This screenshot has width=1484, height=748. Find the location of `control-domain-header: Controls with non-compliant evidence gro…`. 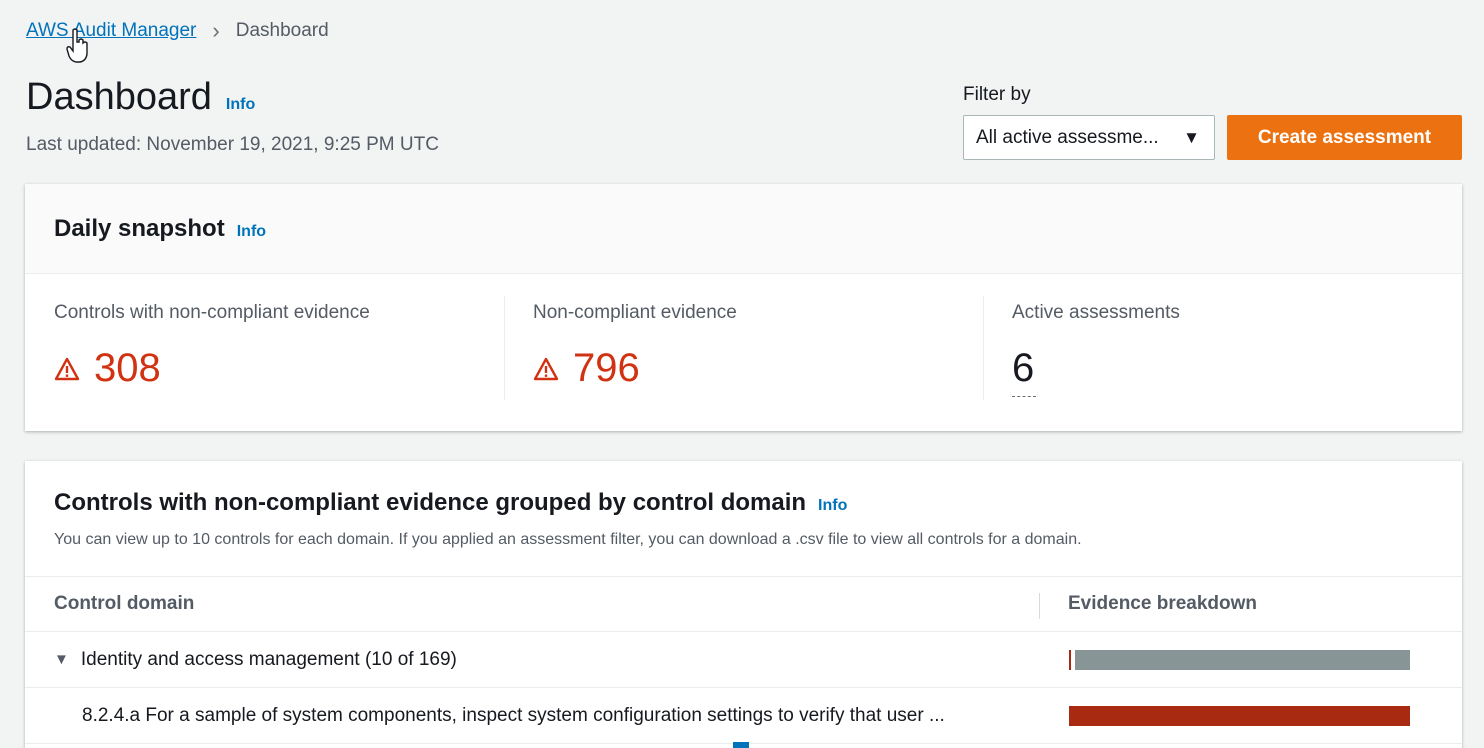

control-domain-header: Controls with non-compliant evidence gro… is located at coordinates (743, 518).